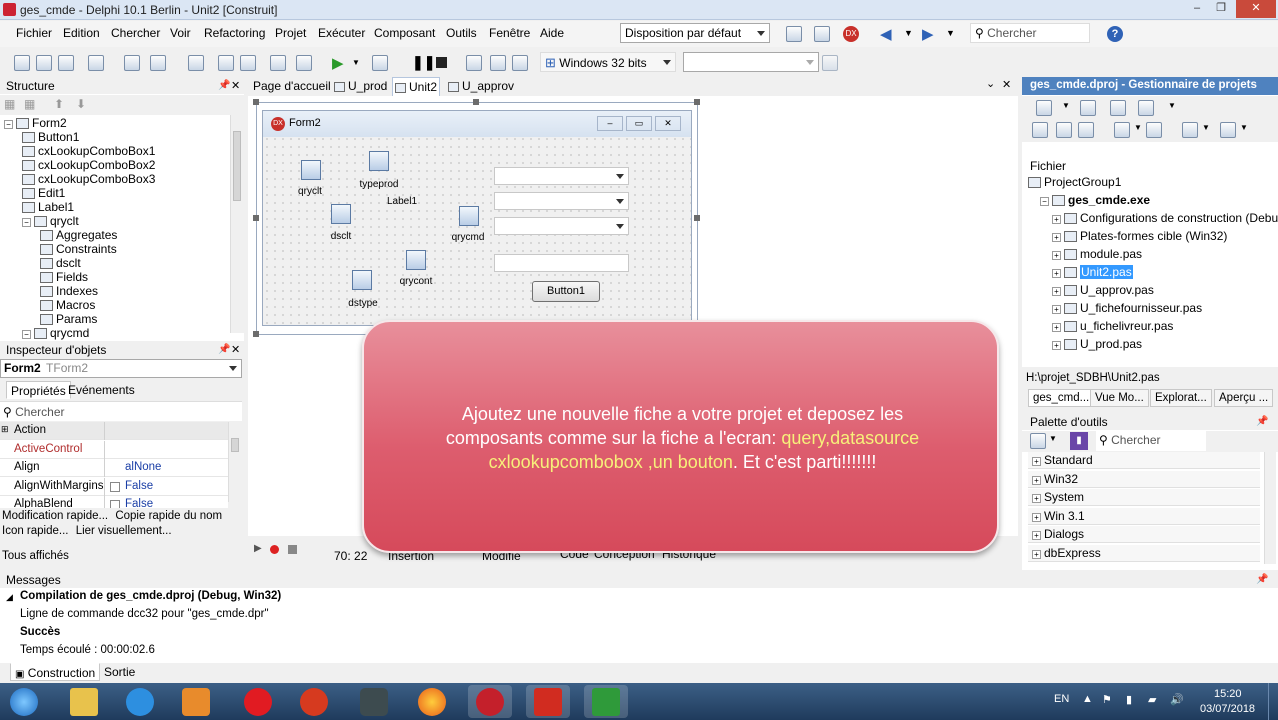 This screenshot has height=720, width=1278. I want to click on toggle-form-icon, so click(474, 63).